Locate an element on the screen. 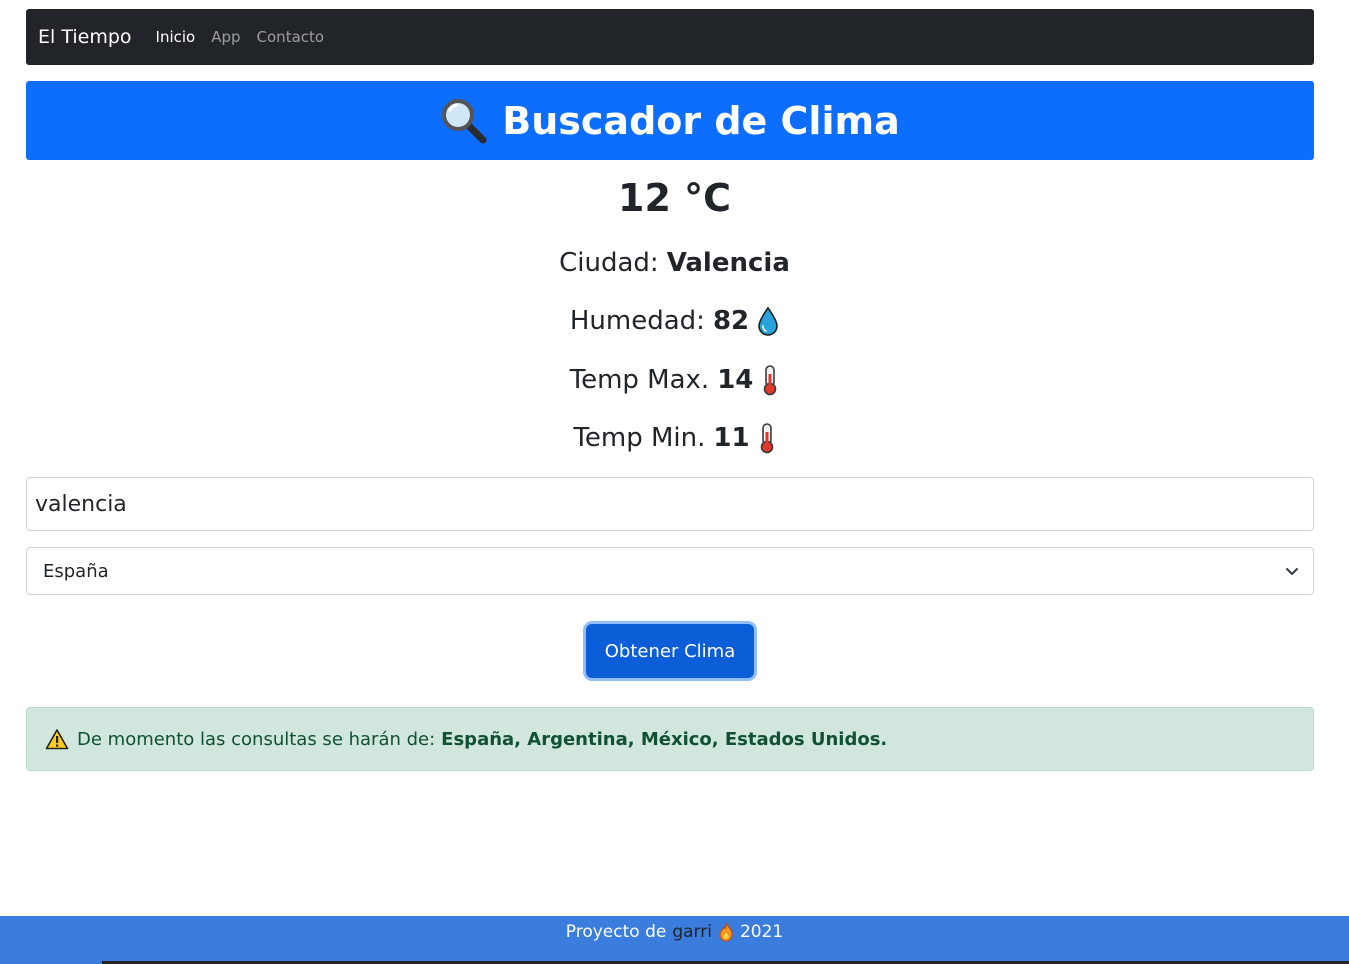  country-select: España is located at coordinates (670, 571).